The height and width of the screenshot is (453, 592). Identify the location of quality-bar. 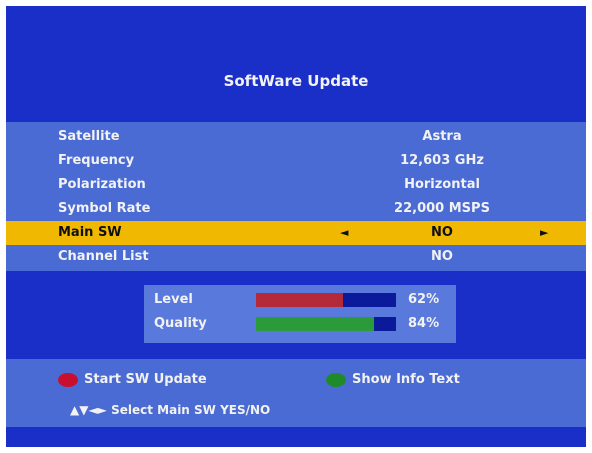
(326, 324).